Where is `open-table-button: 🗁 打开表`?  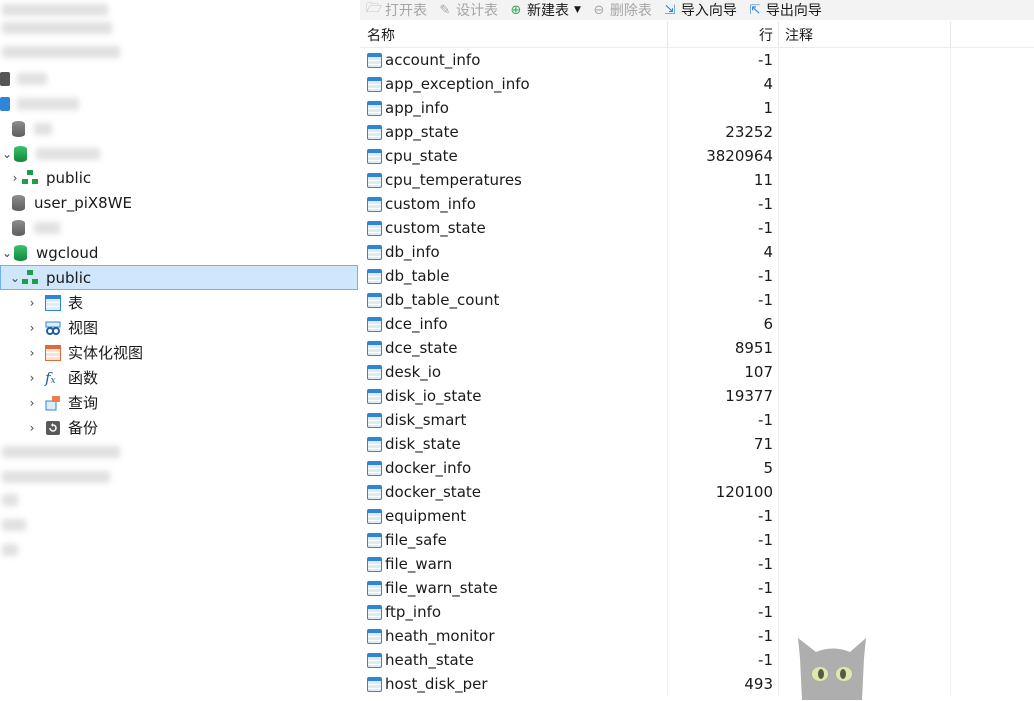
open-table-button: 🗁 打开表 is located at coordinates (396, 10).